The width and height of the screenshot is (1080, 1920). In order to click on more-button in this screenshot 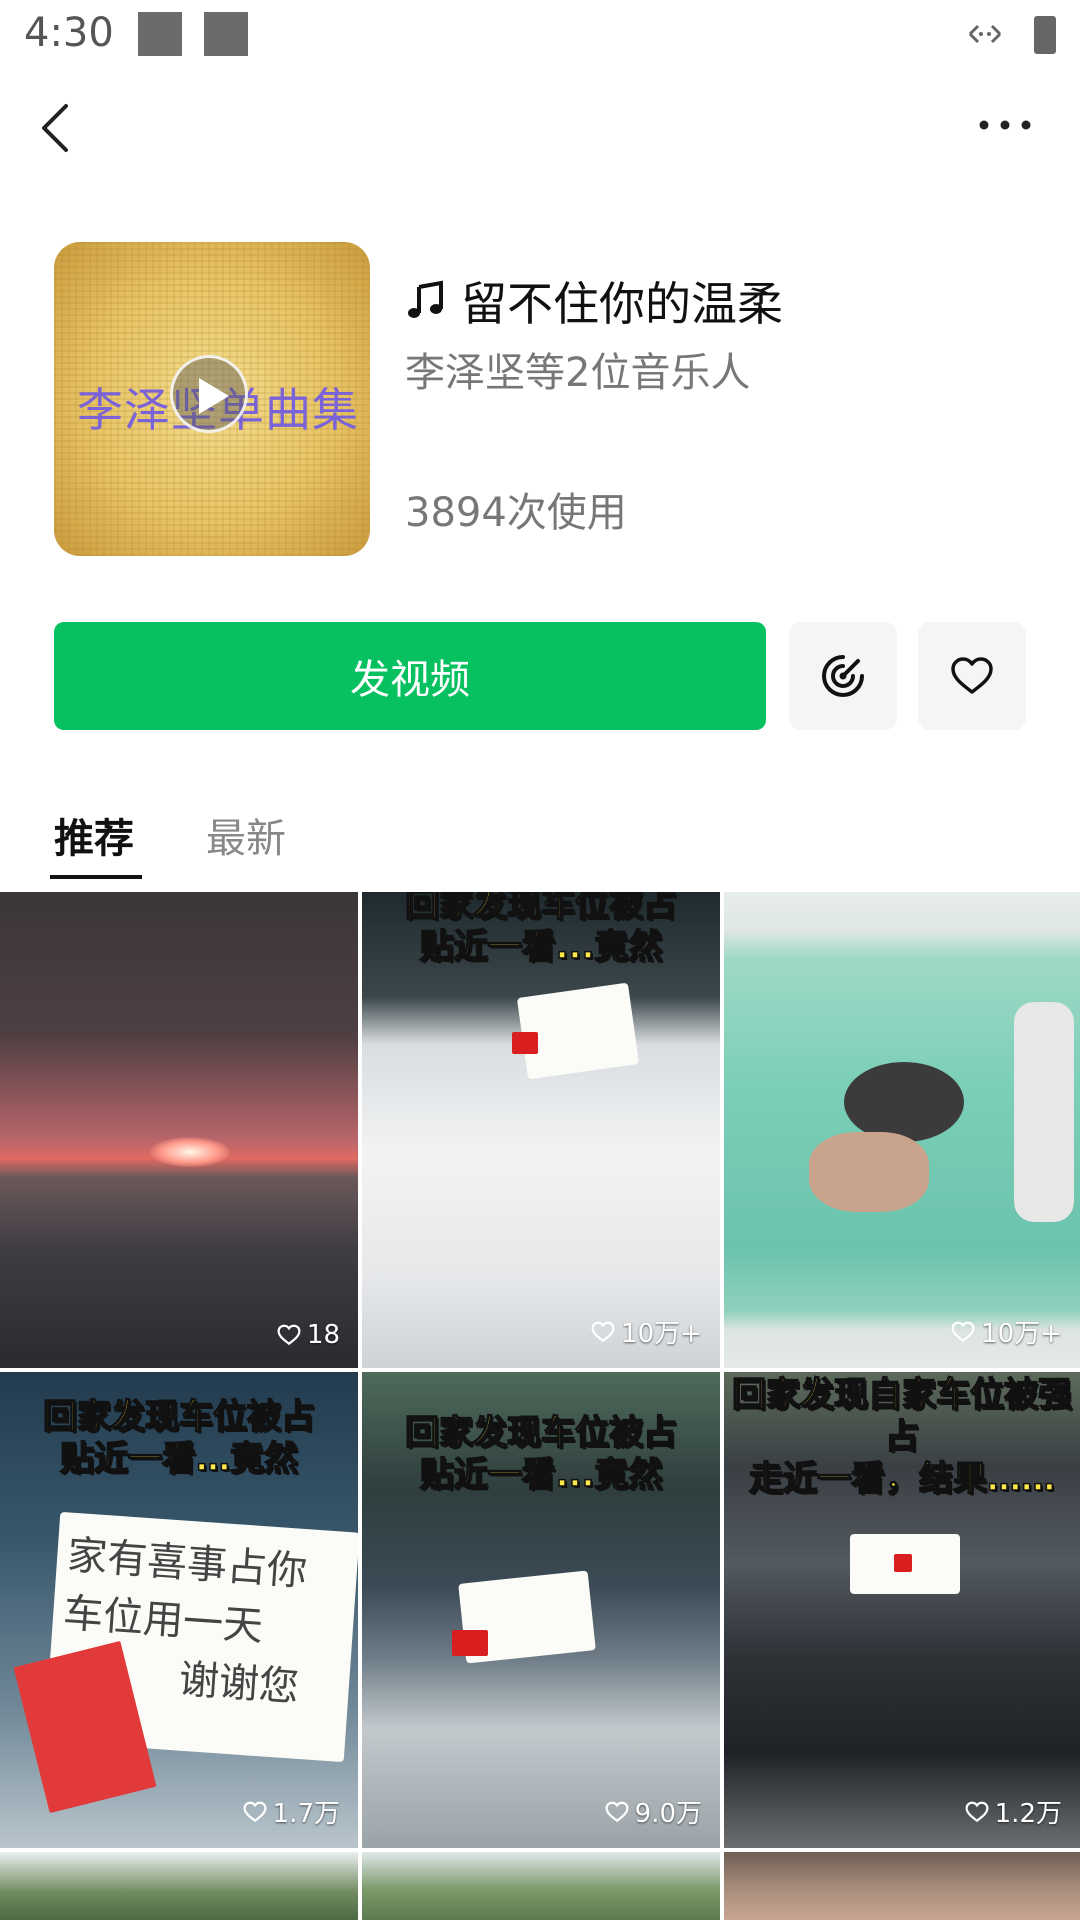, I will do `click(1005, 125)`.